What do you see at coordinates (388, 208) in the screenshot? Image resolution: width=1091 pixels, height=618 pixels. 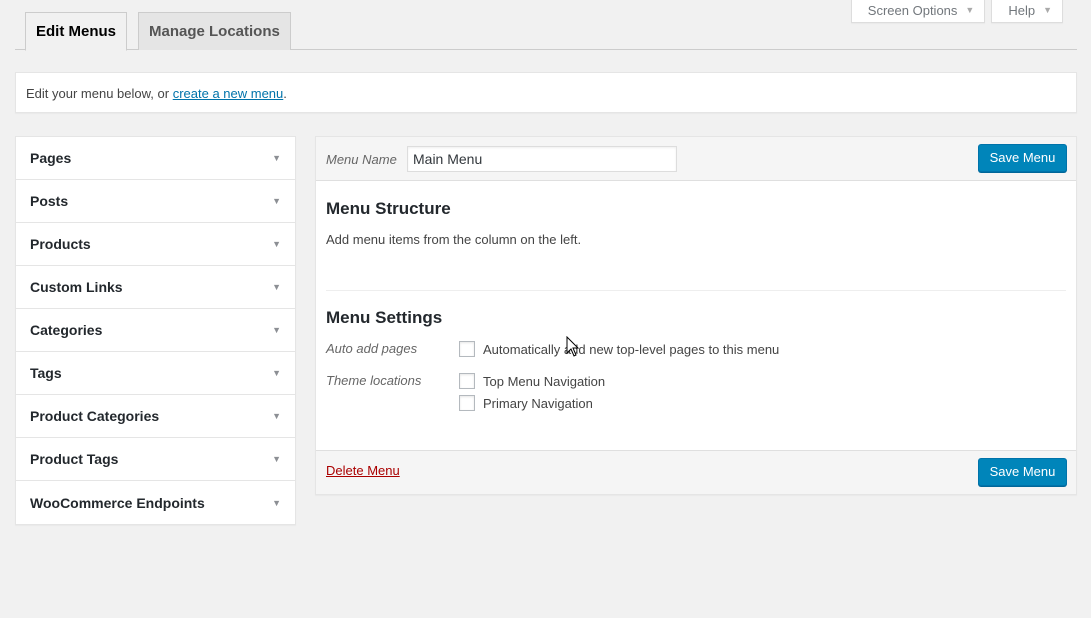 I see `menu-structure-title: Menu Structure` at bounding box center [388, 208].